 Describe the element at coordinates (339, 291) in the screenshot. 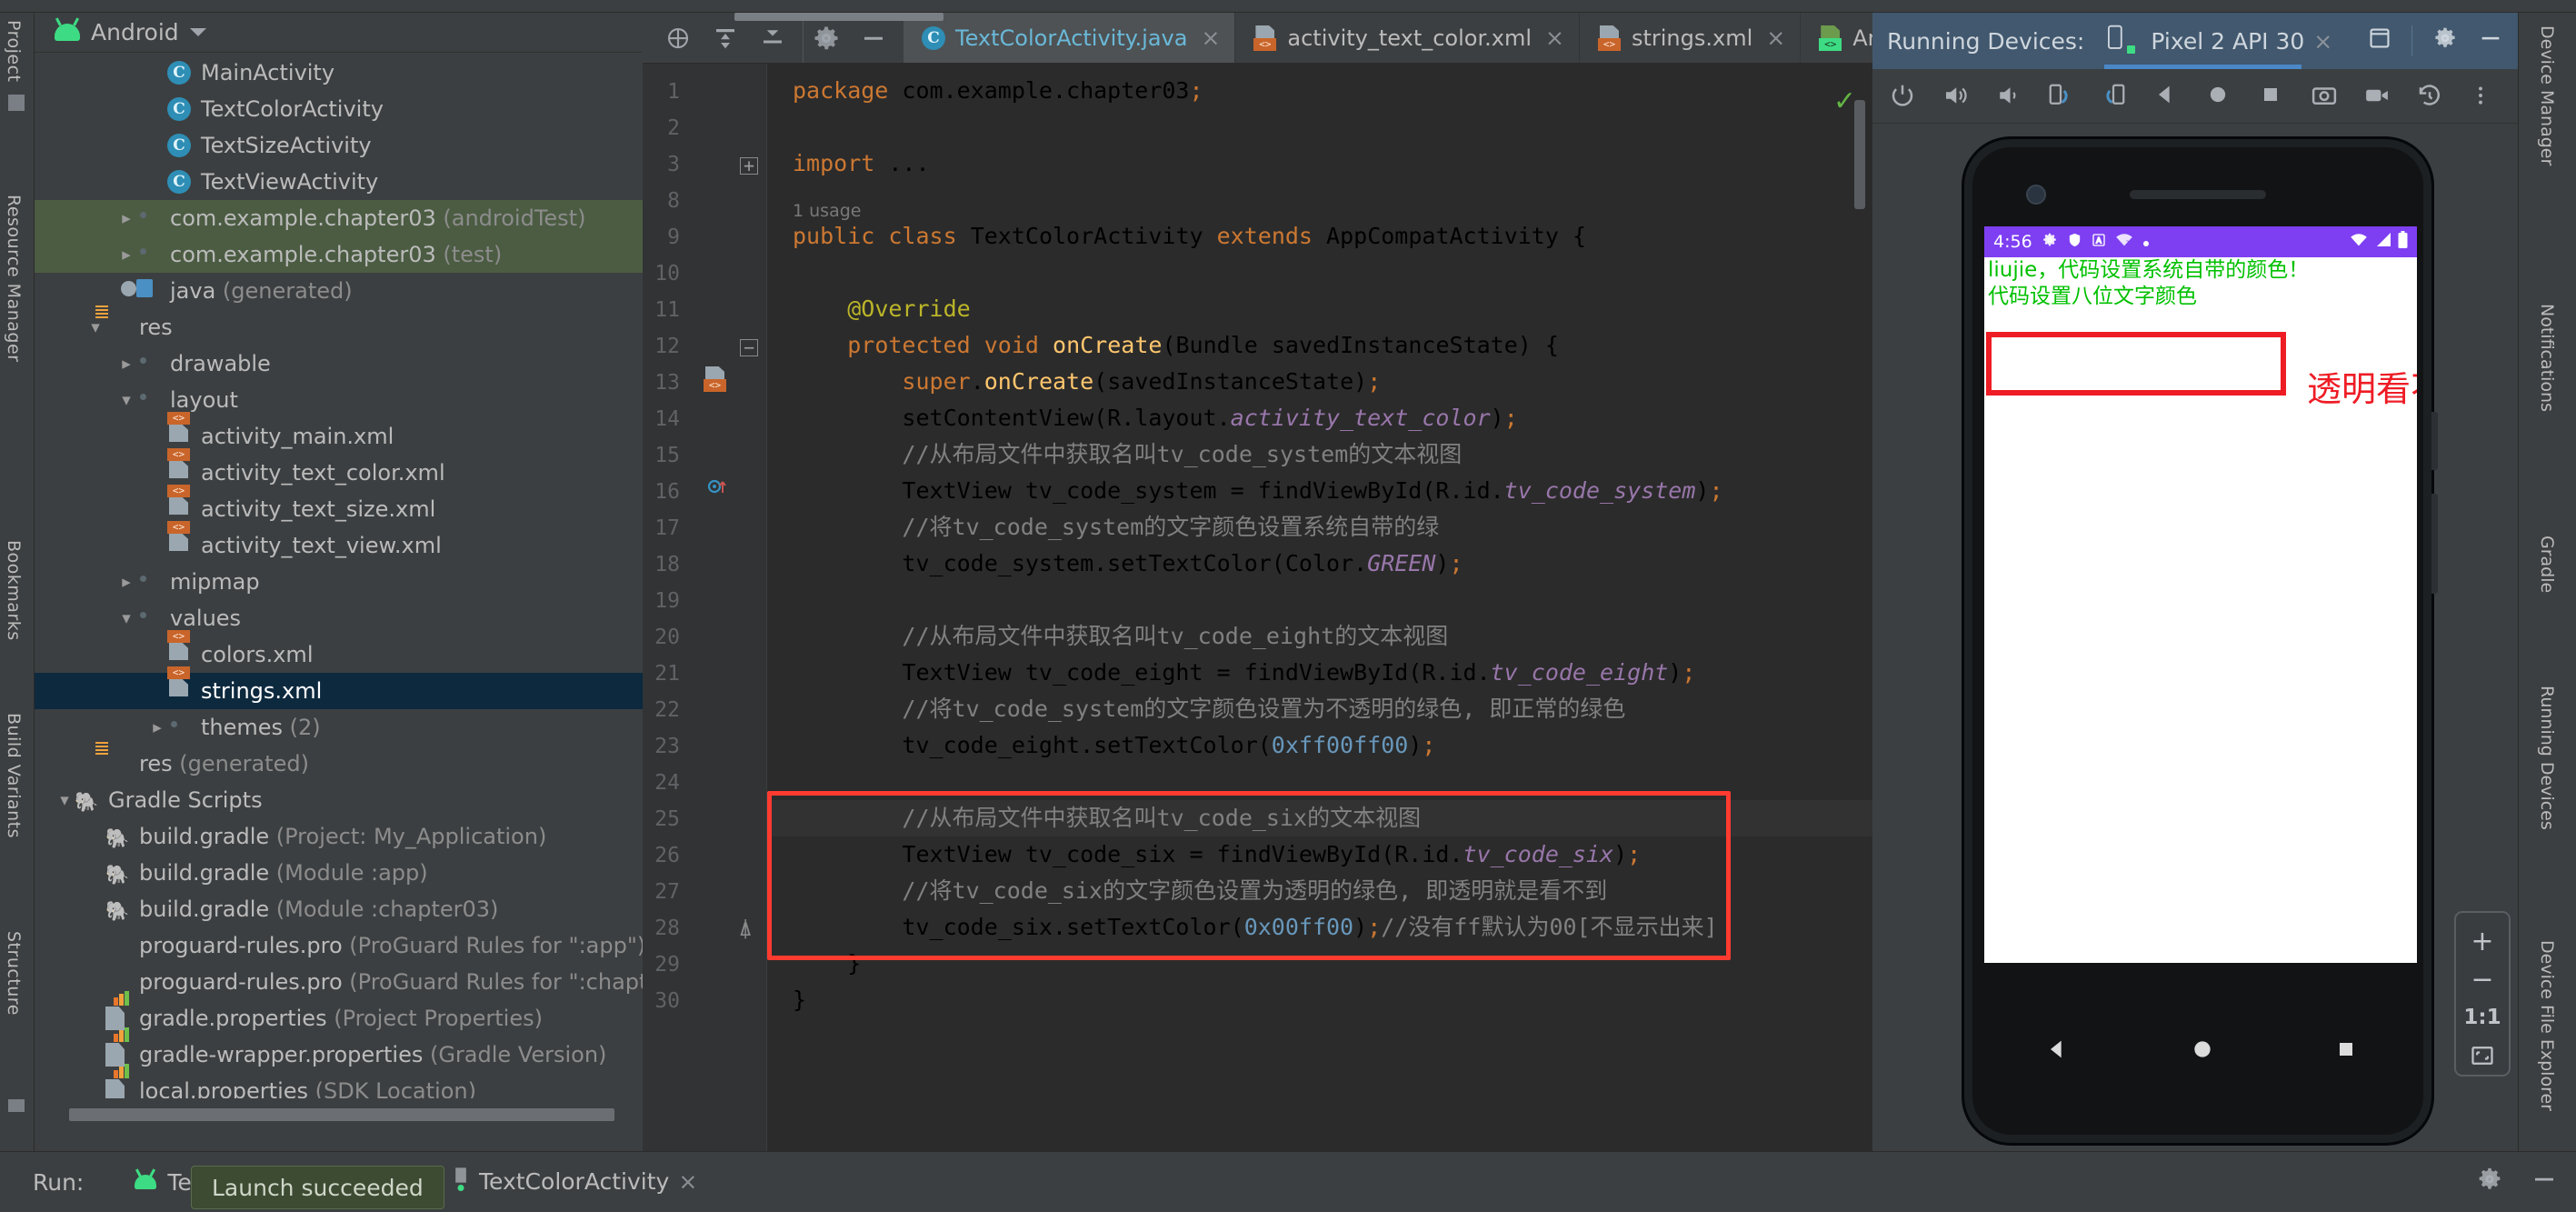

I see `tree-node-java: java (generated)` at that location.